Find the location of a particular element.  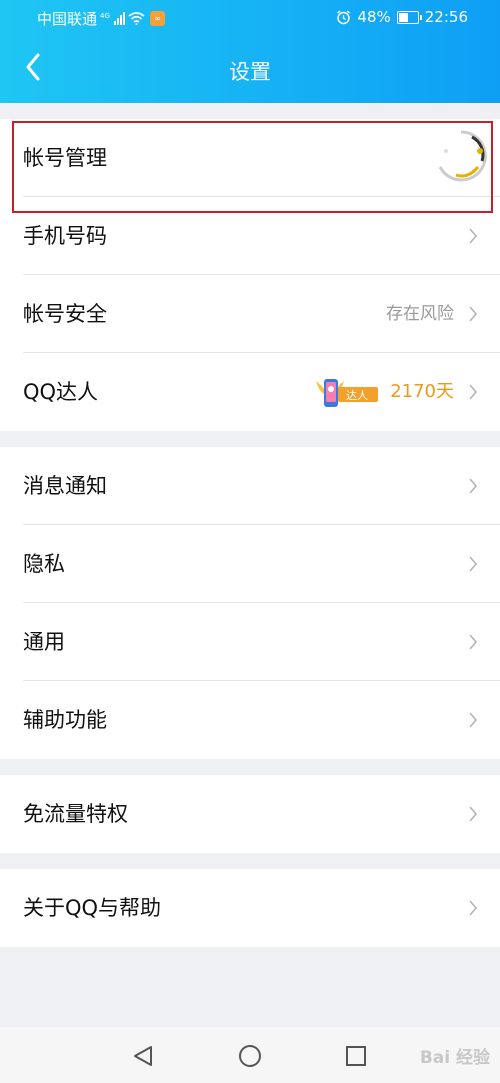

page-title: 设置 is located at coordinates (250, 72).